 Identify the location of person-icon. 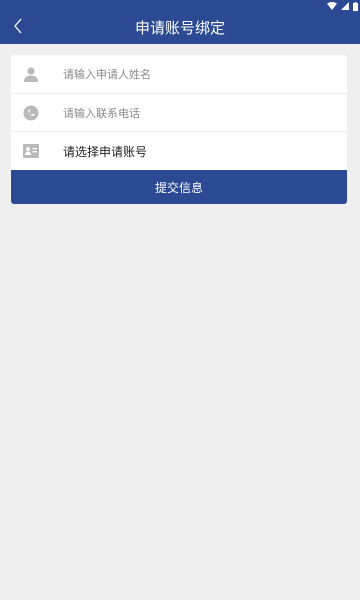
(31, 74).